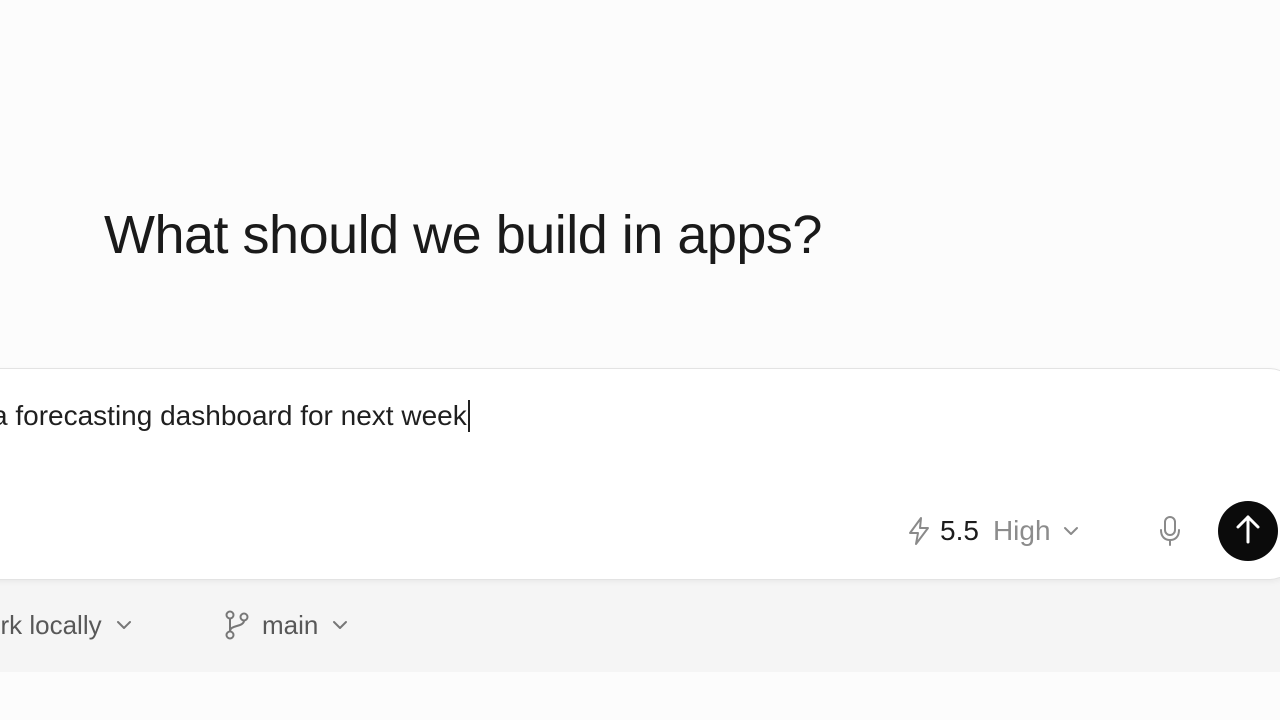  Describe the element at coordinates (463, 235) in the screenshot. I see `page-title: What should we build in apps?` at that location.